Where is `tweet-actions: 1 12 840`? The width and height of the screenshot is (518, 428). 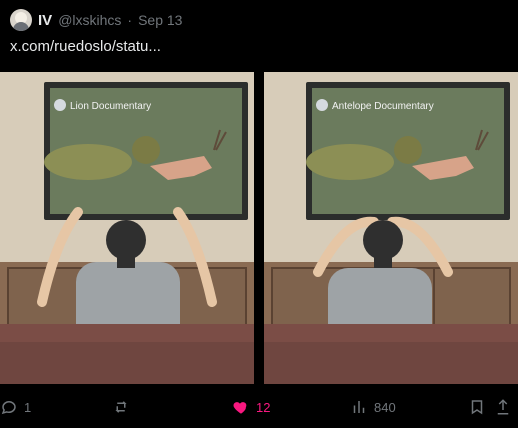 tweet-actions: 1 12 840 is located at coordinates (259, 407).